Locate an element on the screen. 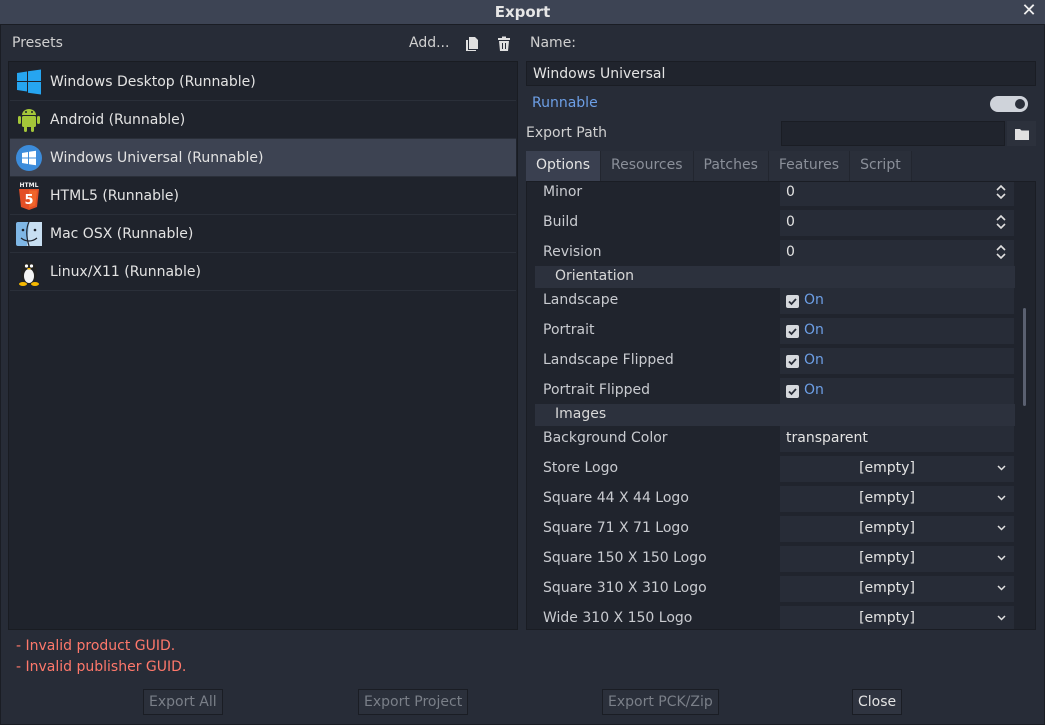 The height and width of the screenshot is (725, 1045). title-bar: Export ✕ is located at coordinates (522, 12).